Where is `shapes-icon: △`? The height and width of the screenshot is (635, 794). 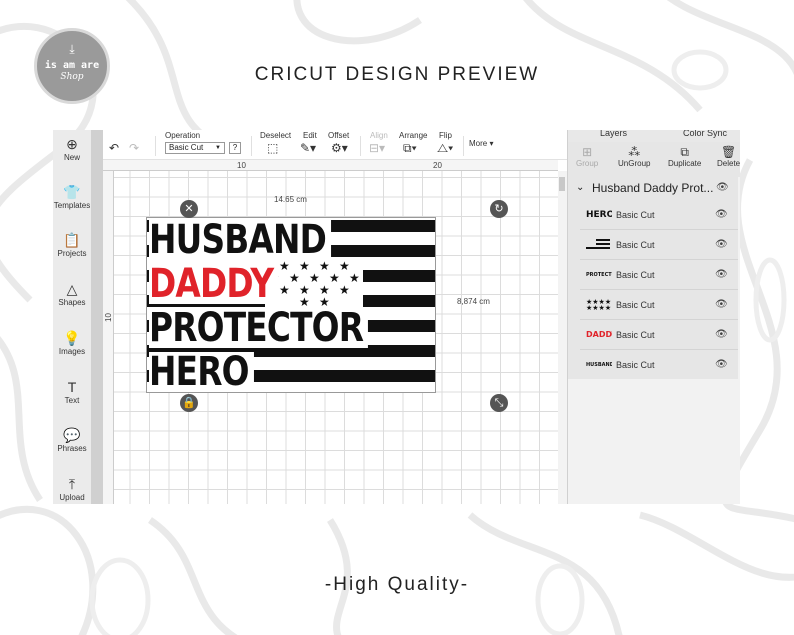 shapes-icon: △ is located at coordinates (72, 289).